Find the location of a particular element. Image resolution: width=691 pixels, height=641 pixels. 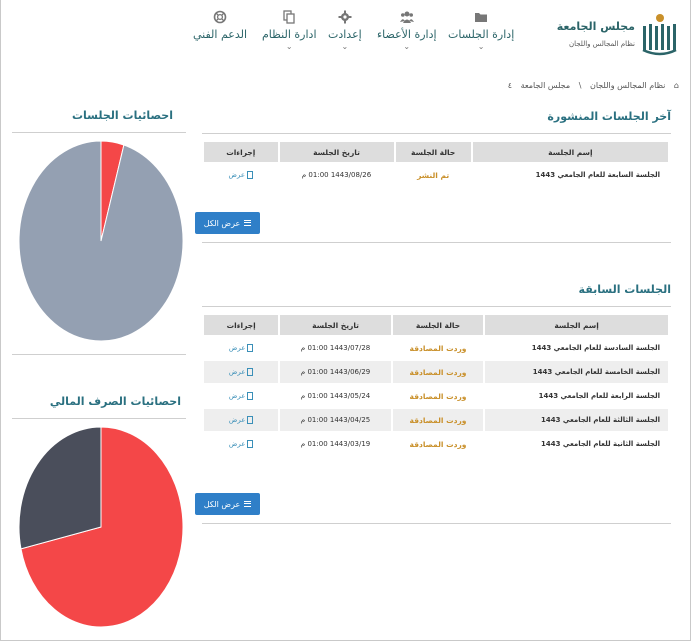

nav-label: إدارة الأعضاء is located at coordinates (407, 34).